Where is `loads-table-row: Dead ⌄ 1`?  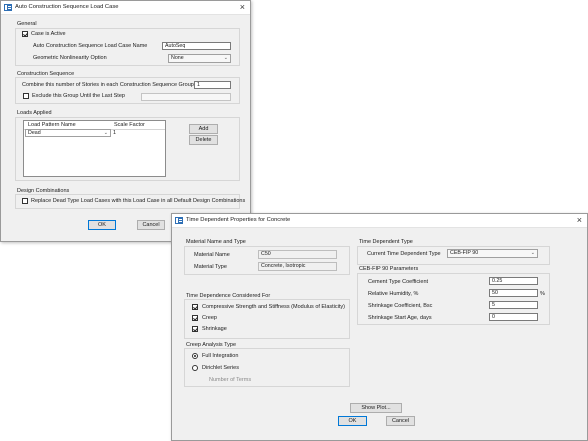
loads-table-row: Dead ⌄ 1 is located at coordinates (94, 133).